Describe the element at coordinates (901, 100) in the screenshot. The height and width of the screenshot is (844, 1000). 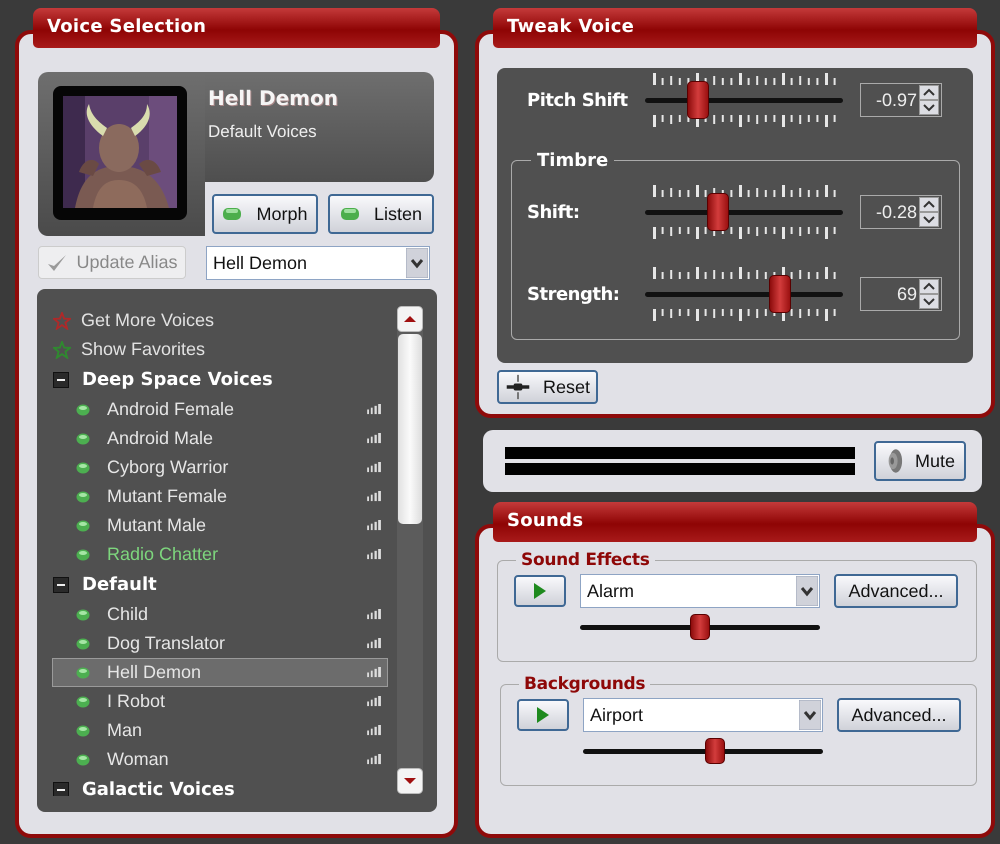
I see `number-spinner: -0.97` at that location.